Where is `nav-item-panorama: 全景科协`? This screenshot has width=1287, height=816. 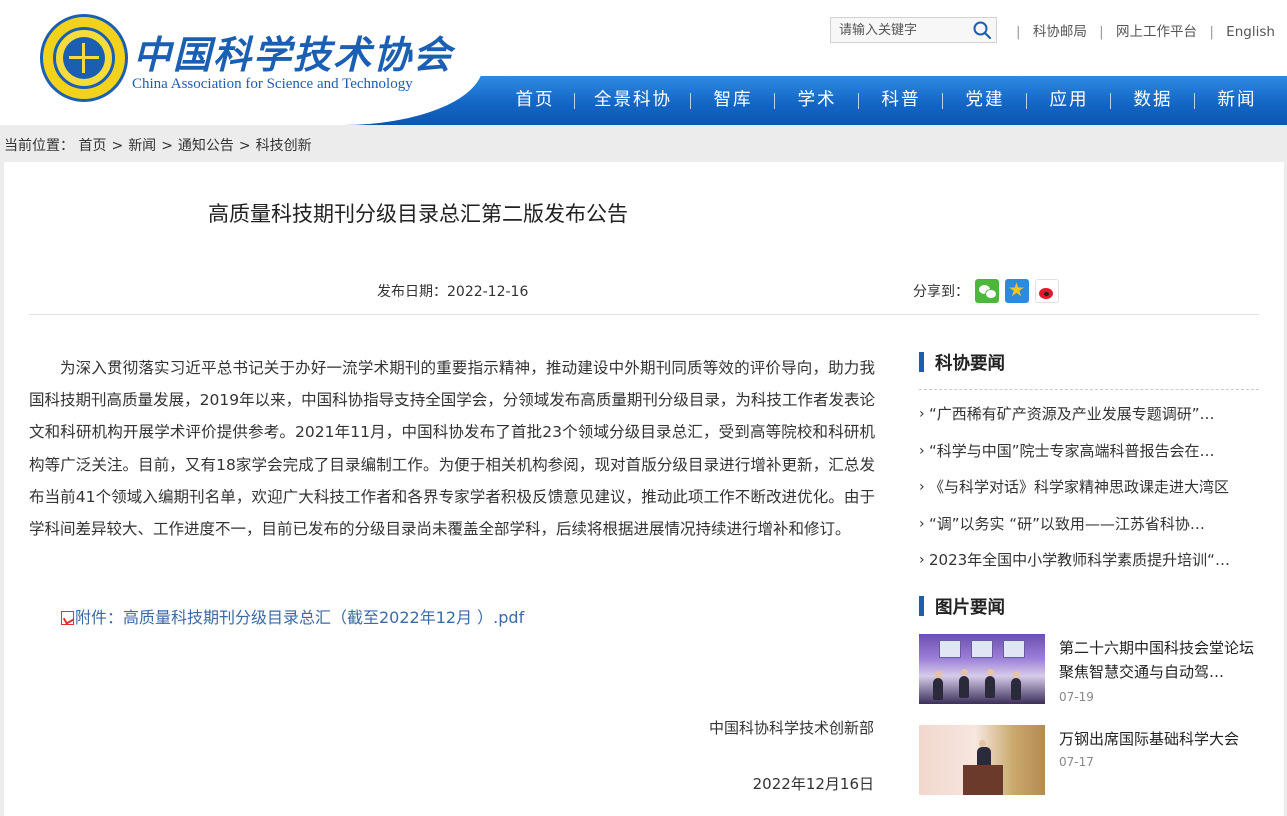
nav-item-panorama: 全景科协 is located at coordinates (633, 100).